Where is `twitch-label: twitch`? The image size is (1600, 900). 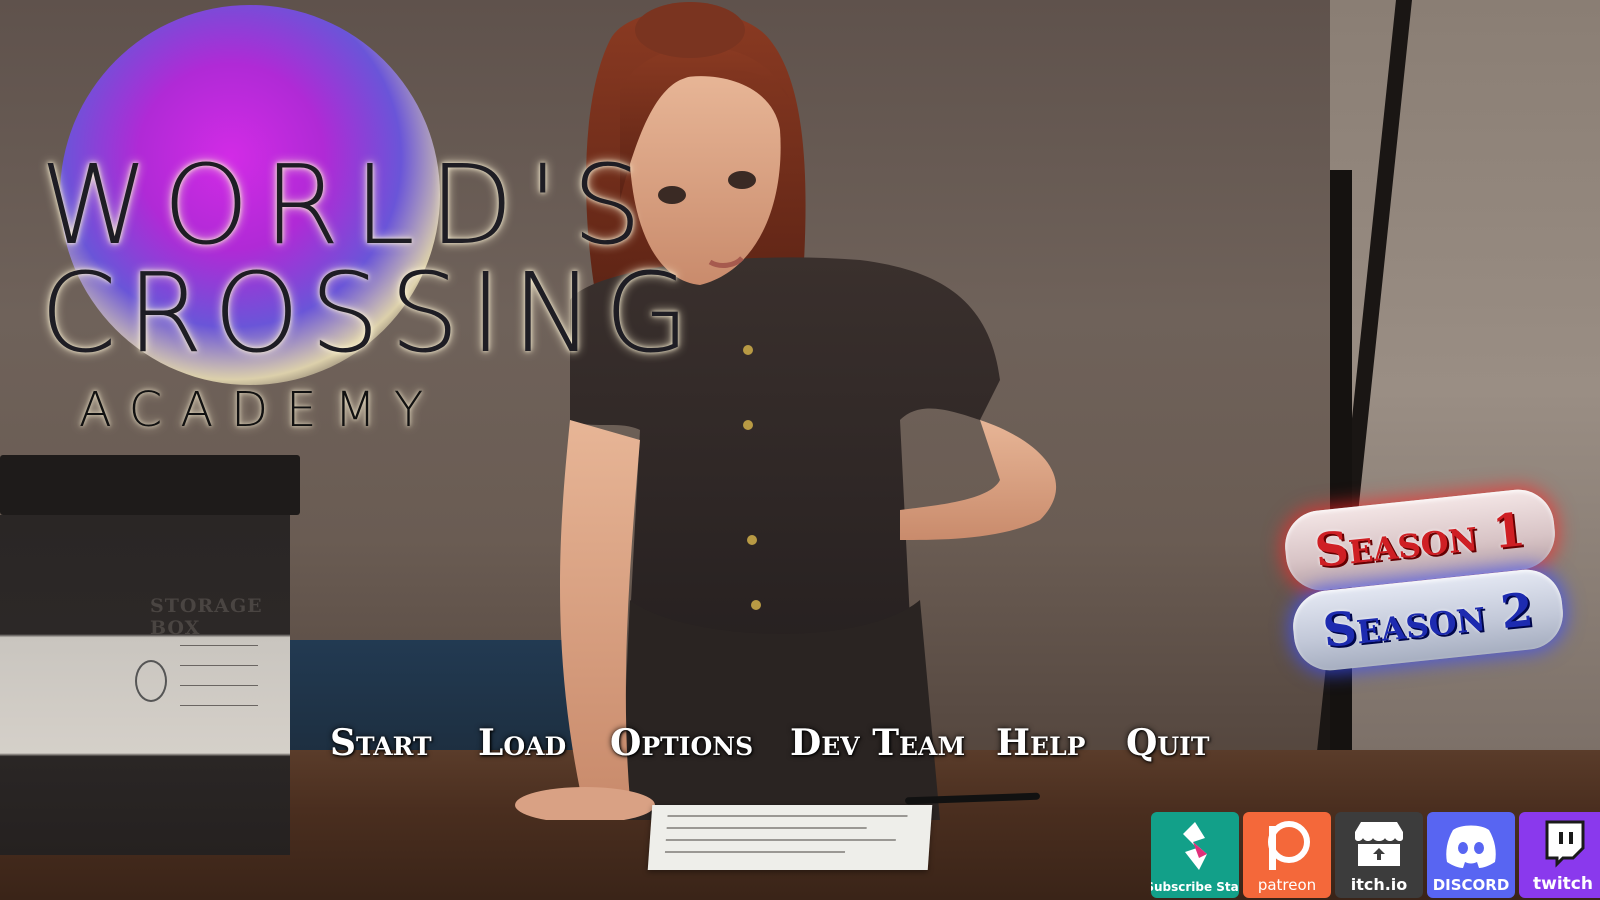
twitch-label: twitch is located at coordinates (1563, 884).